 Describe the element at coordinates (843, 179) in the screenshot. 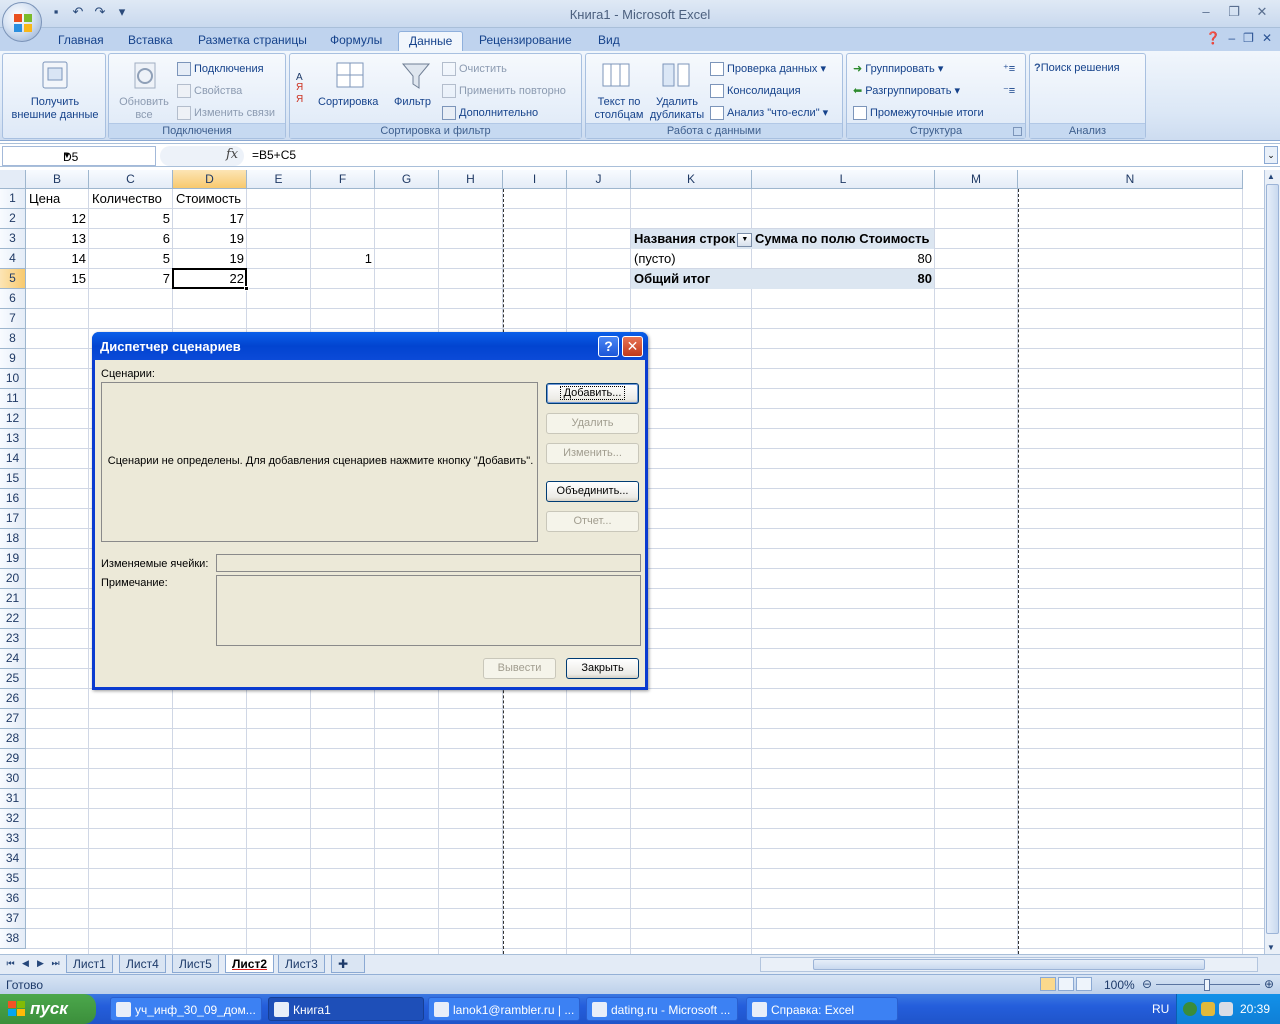

I see `column-header-l: L` at that location.